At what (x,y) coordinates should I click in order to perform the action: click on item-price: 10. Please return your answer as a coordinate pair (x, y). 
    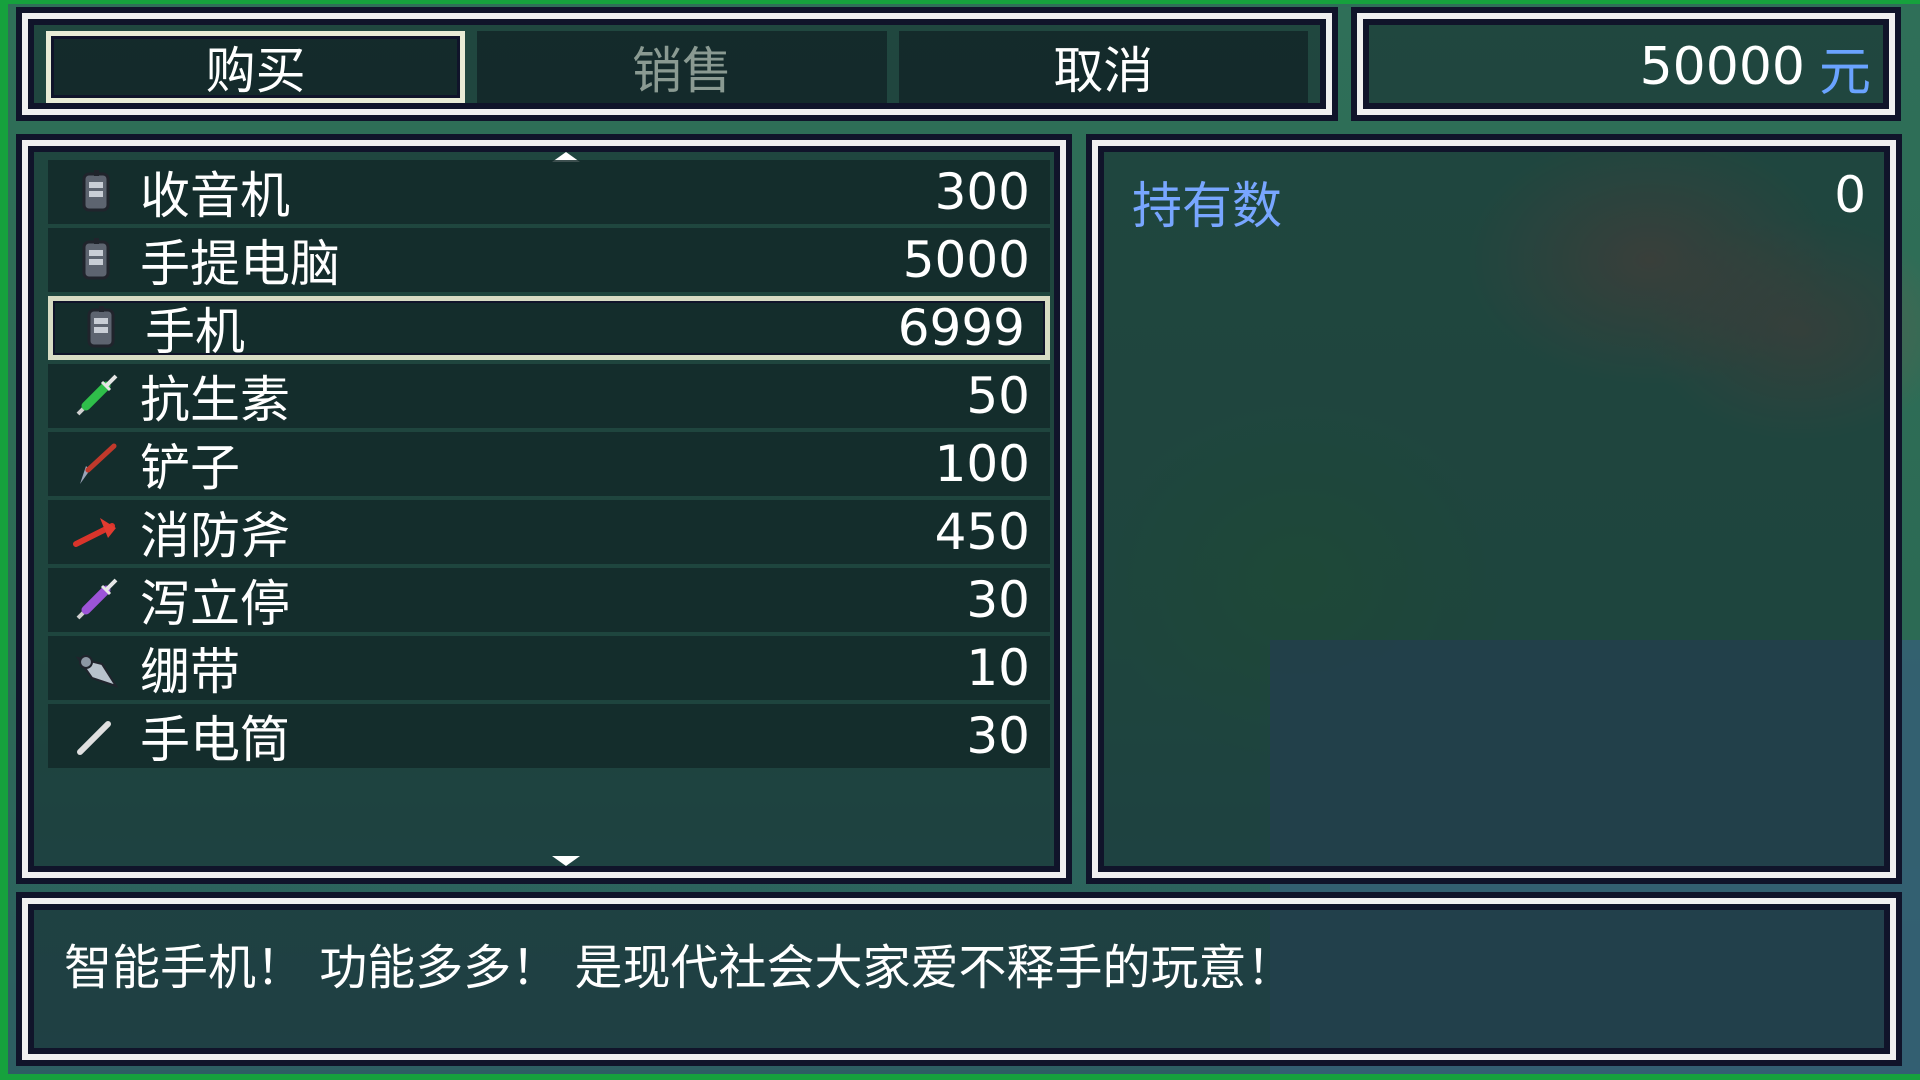
    Looking at the image, I should click on (998, 668).